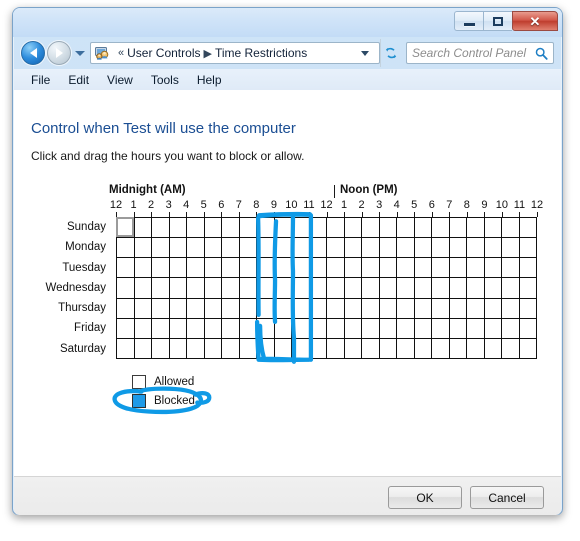 The height and width of the screenshot is (541, 580). I want to click on menu-item-tools: Tools, so click(165, 80).